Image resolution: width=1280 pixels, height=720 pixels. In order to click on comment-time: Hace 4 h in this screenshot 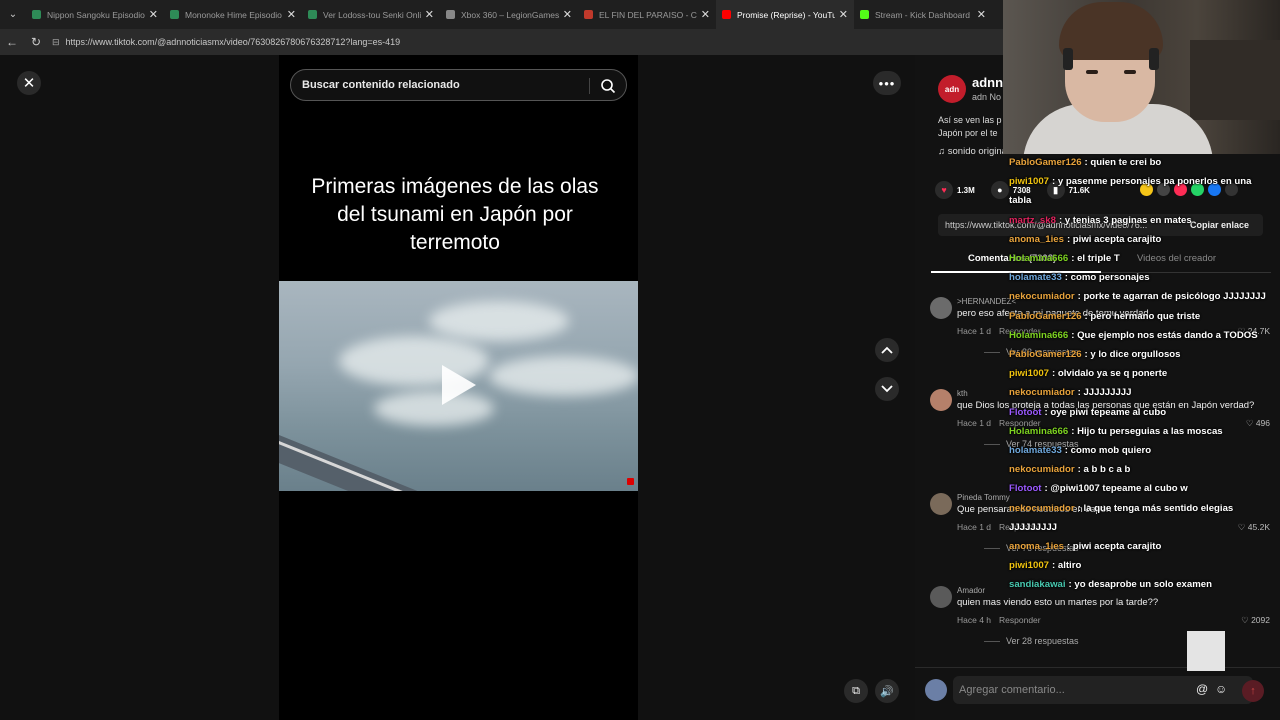, I will do `click(974, 620)`.